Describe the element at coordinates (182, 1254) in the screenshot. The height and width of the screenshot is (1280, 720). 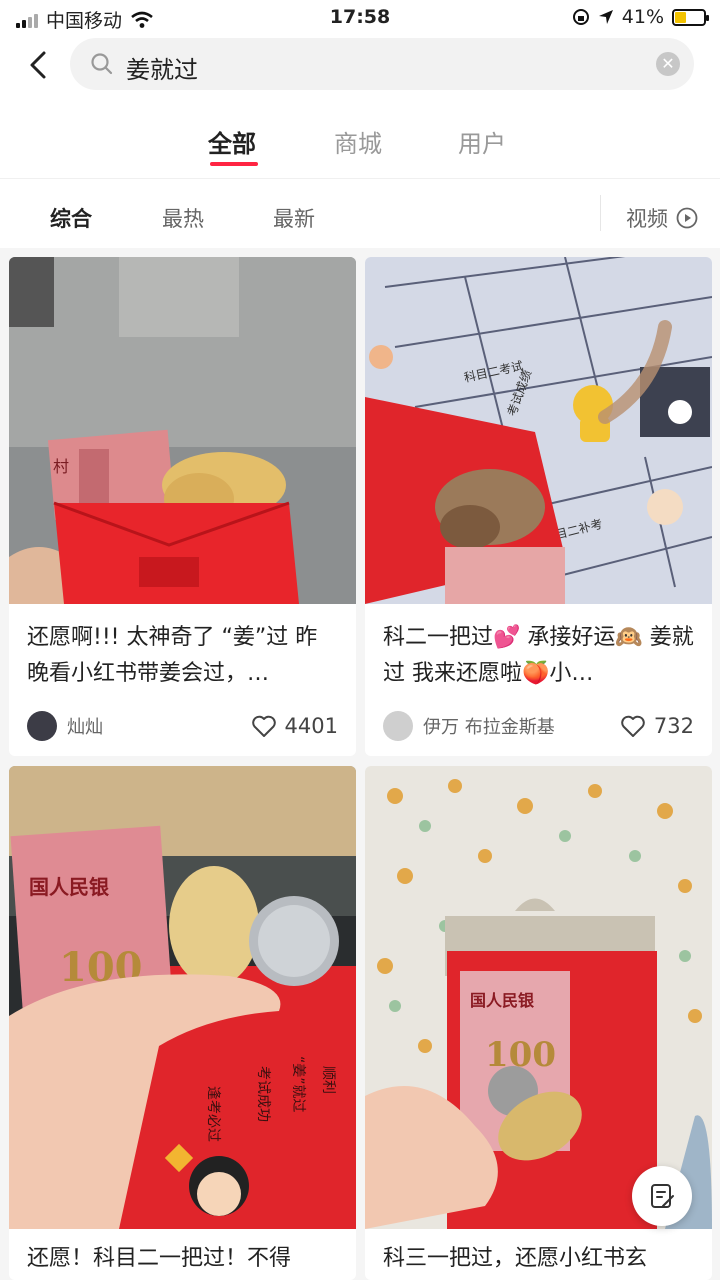
I see `note-title: 还愿！科目二一把过！不得` at that location.